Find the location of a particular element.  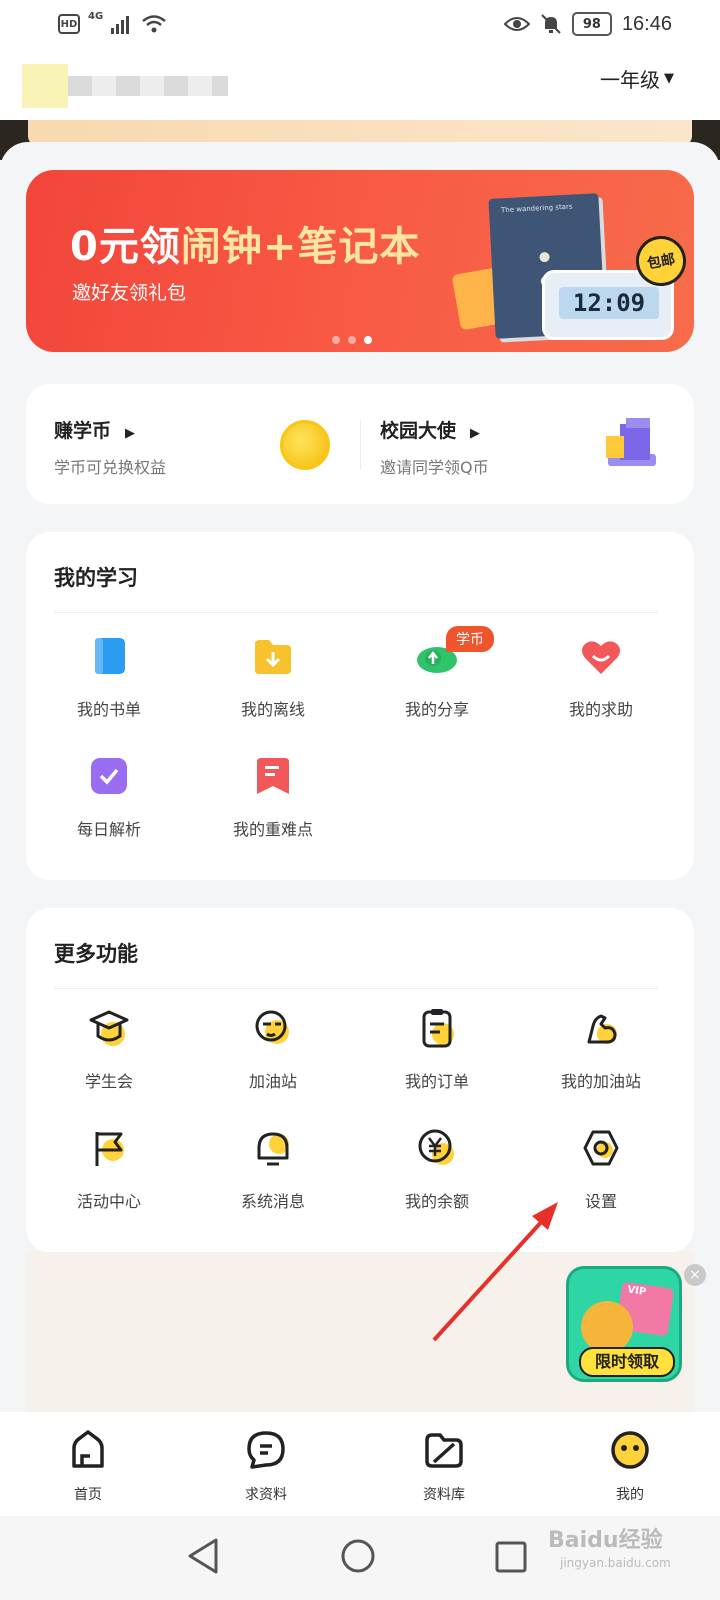

book-icon is located at coordinates (110, 656).